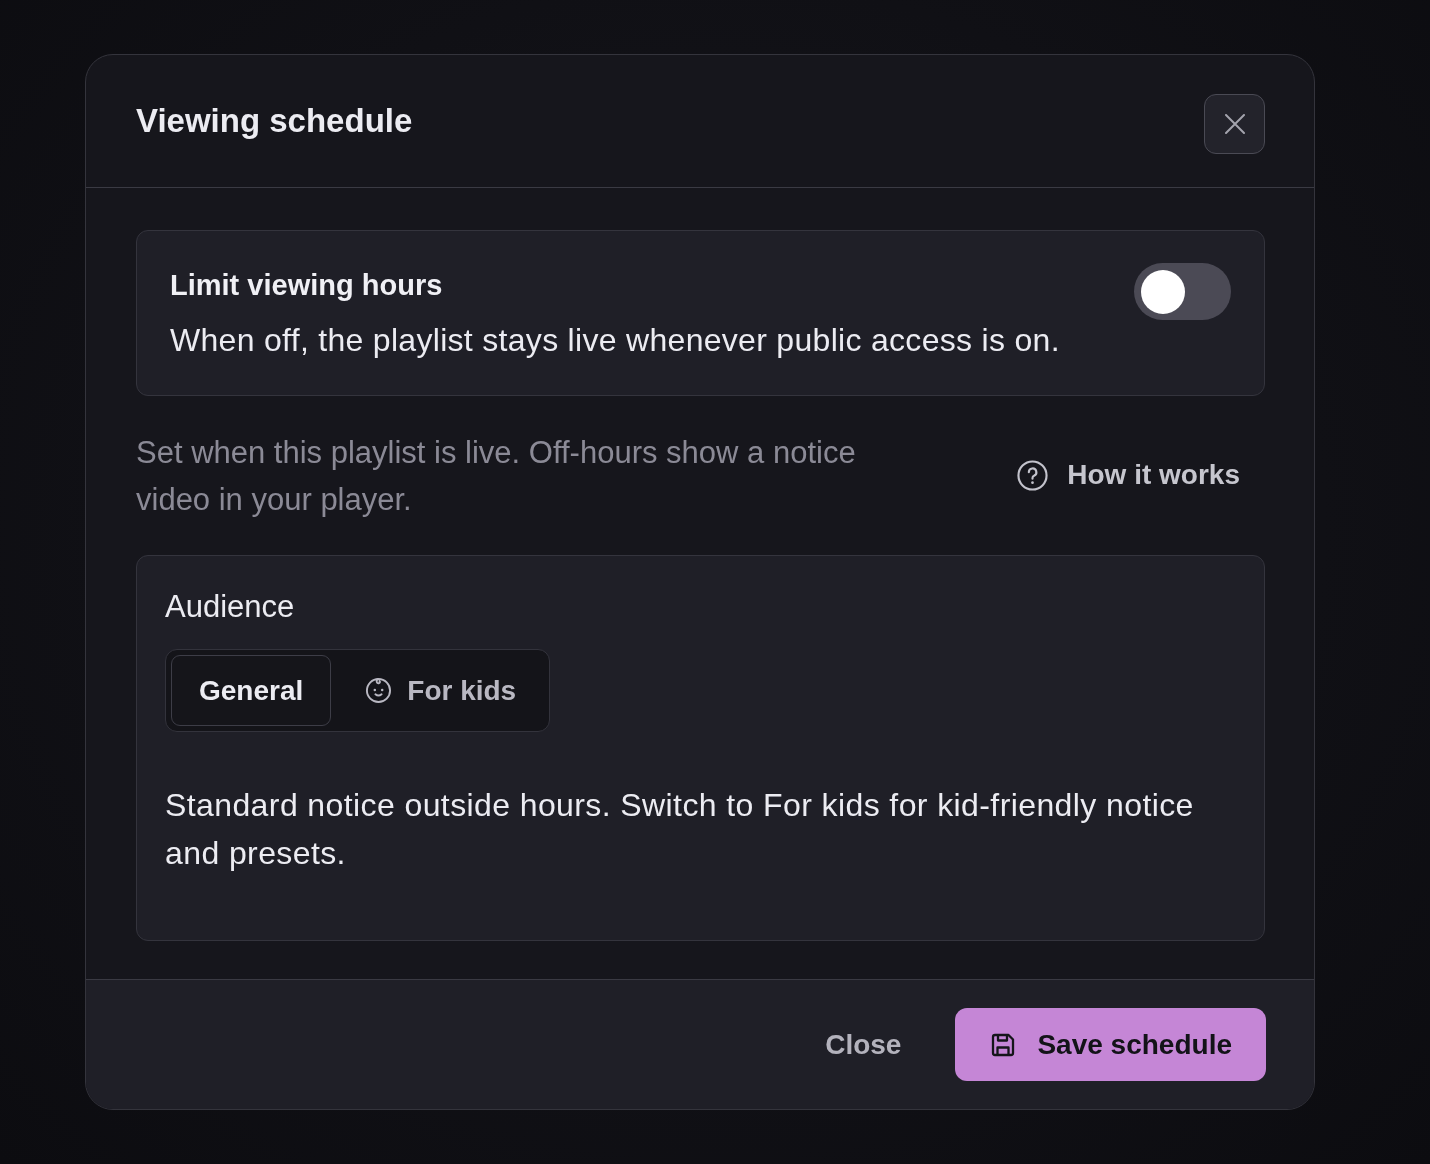 The width and height of the screenshot is (1430, 1164). I want to click on dialog-title: Viewing schedule, so click(274, 121).